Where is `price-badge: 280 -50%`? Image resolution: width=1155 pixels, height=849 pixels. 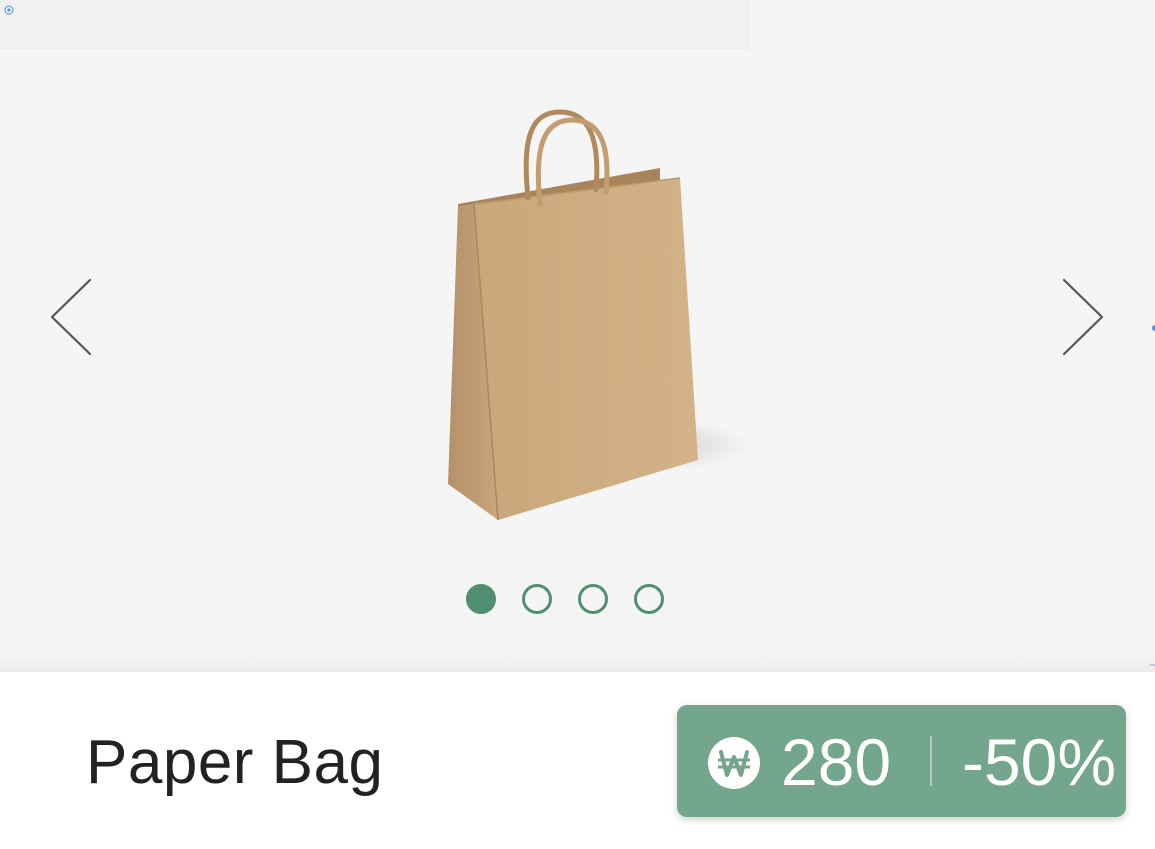
price-badge: 280 -50% is located at coordinates (901, 761).